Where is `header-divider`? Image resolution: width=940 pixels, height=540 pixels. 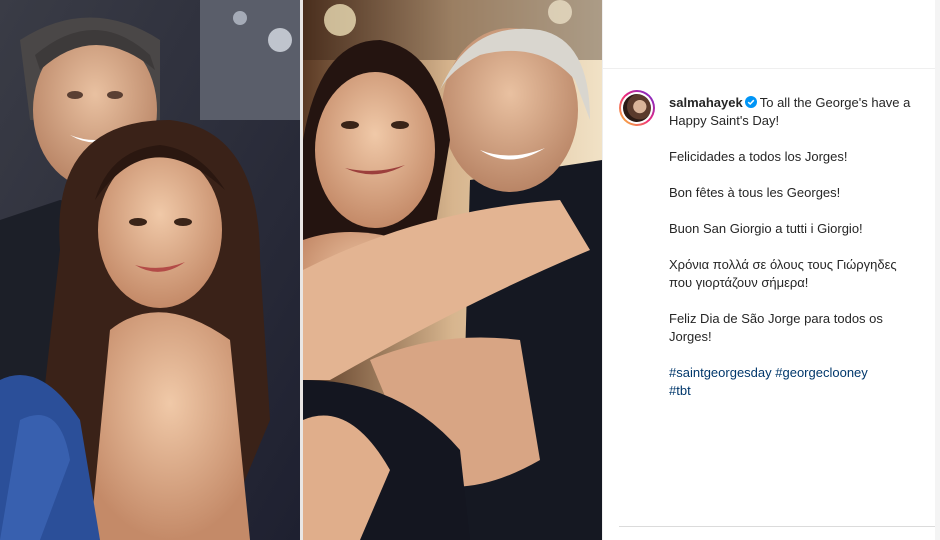 header-divider is located at coordinates (771, 68).